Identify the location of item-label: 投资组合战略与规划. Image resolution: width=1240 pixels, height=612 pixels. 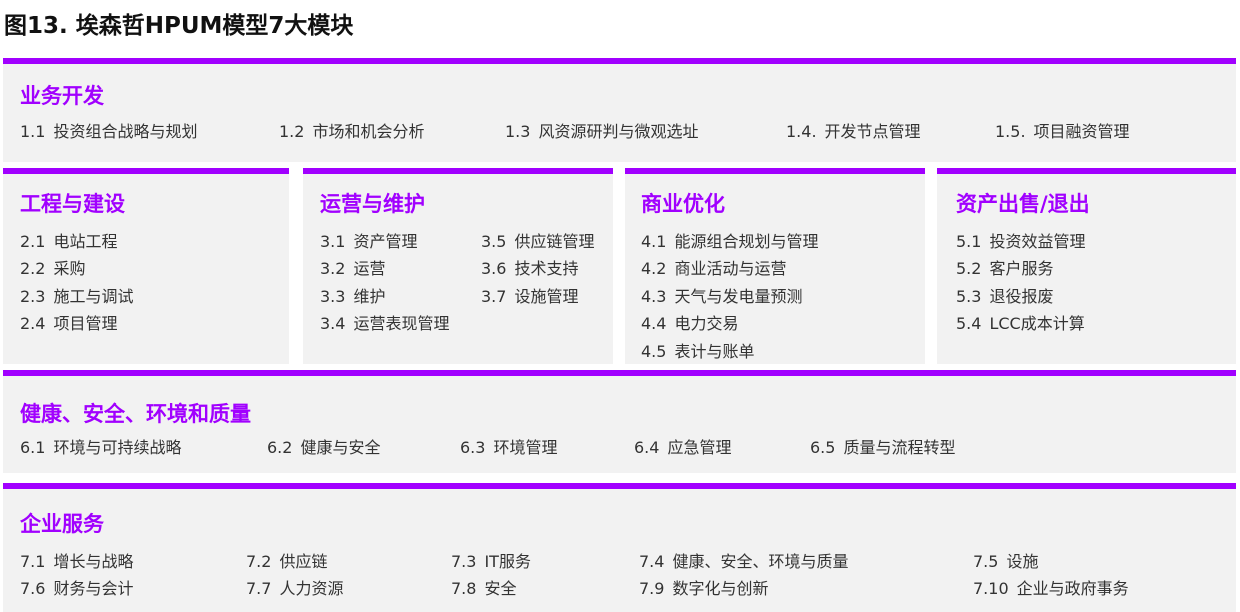
(125, 131).